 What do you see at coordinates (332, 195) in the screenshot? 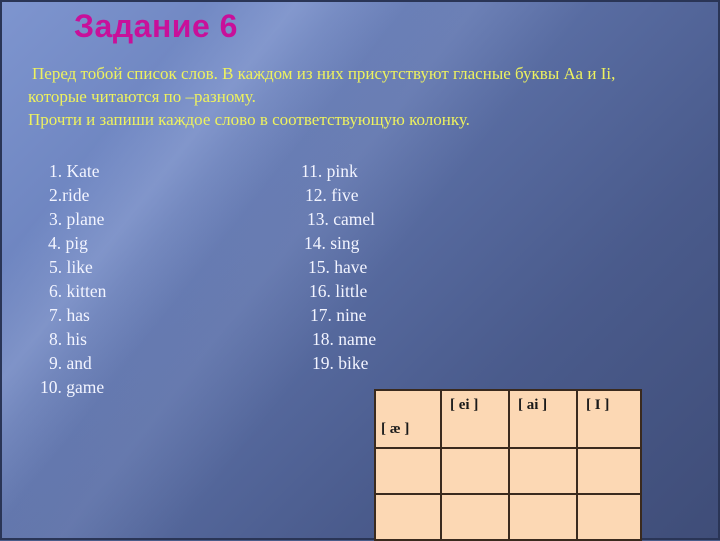
I see `word-item: 12. five` at bounding box center [332, 195].